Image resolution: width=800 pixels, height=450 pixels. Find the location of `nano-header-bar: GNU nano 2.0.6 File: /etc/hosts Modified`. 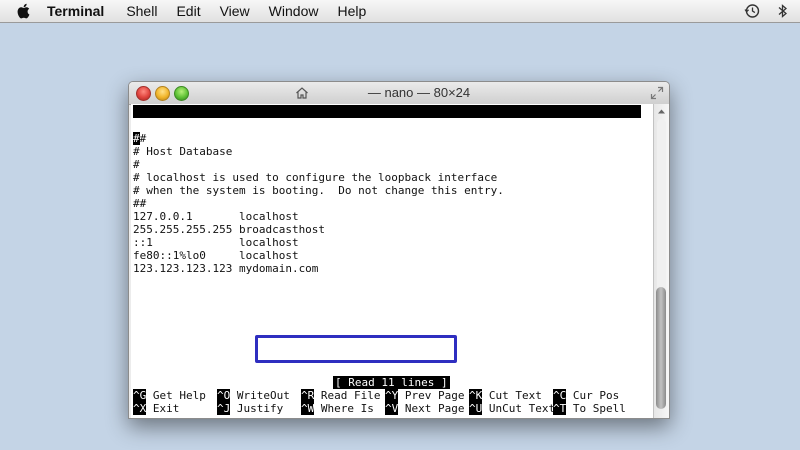

nano-header-bar: GNU nano 2.0.6 File: /etc/hosts Modified is located at coordinates (387, 131).